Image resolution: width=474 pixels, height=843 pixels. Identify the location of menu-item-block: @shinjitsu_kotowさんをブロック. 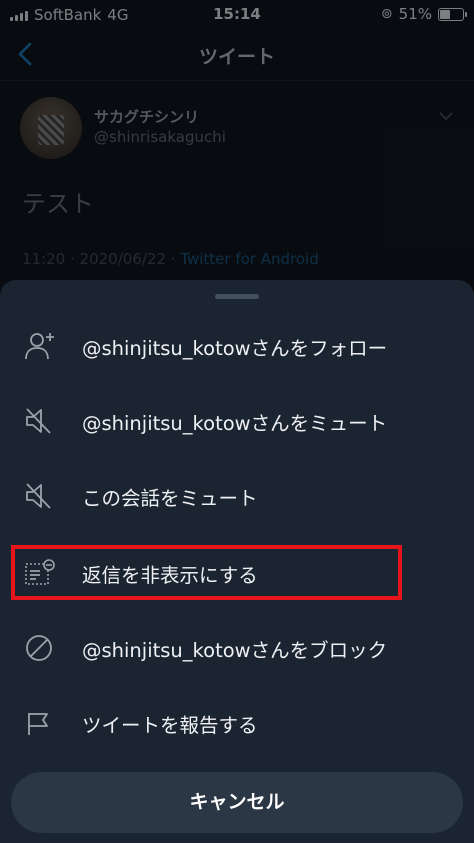
(237, 647).